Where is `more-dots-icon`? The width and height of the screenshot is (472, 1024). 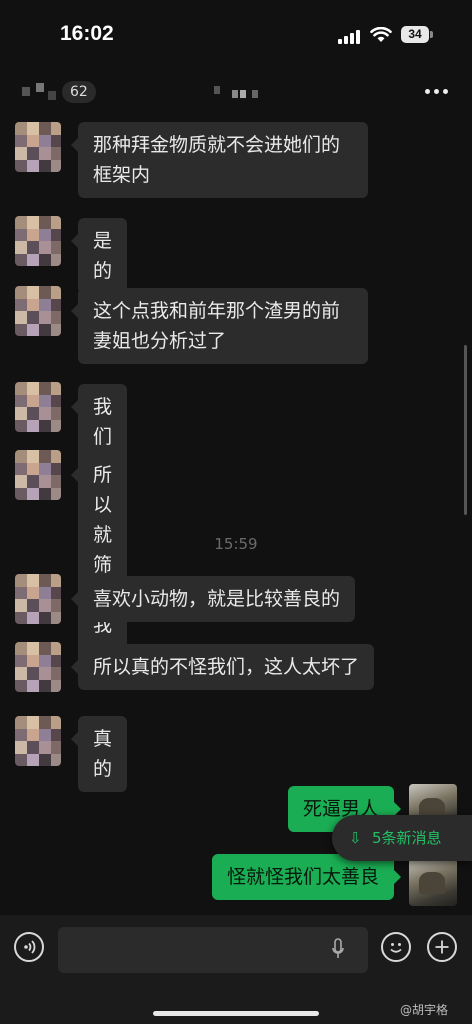 more-dots-icon is located at coordinates (437, 91).